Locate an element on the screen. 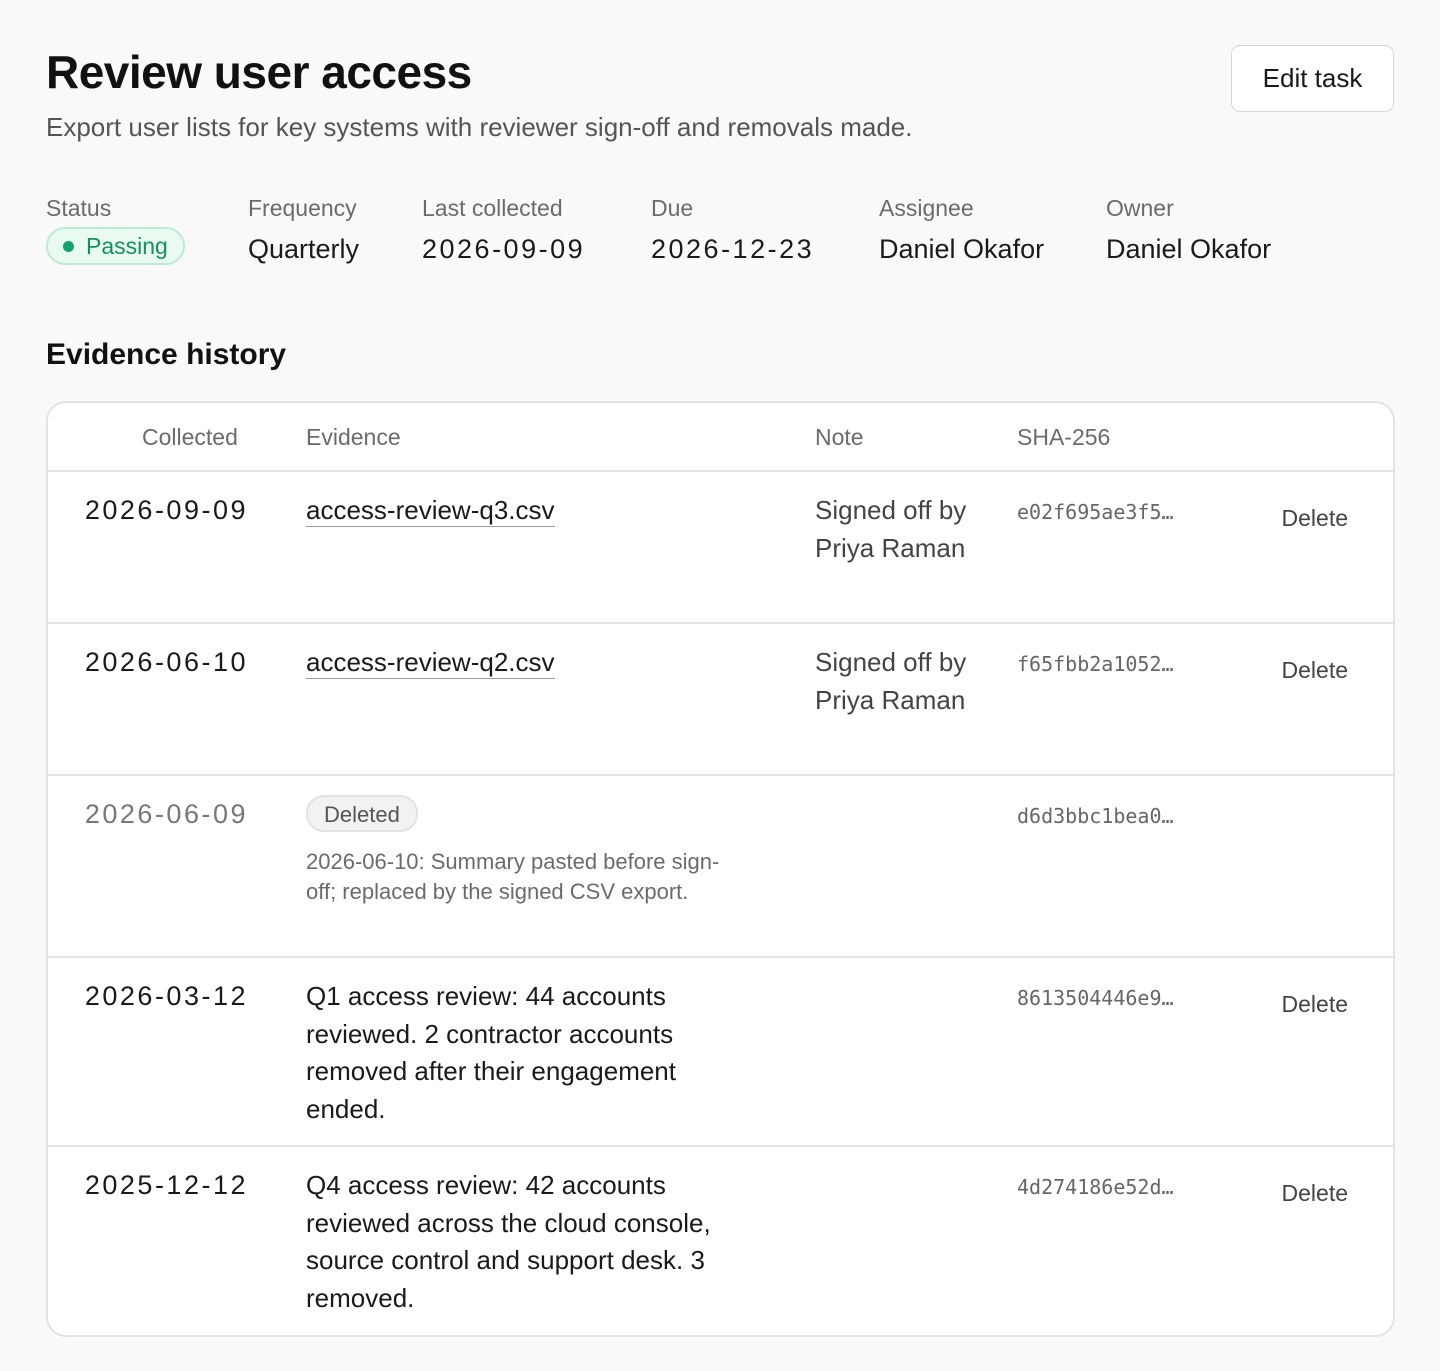 This screenshot has width=1440, height=1371. meta-last-collected-value: 2026-09-09 is located at coordinates (504, 249).